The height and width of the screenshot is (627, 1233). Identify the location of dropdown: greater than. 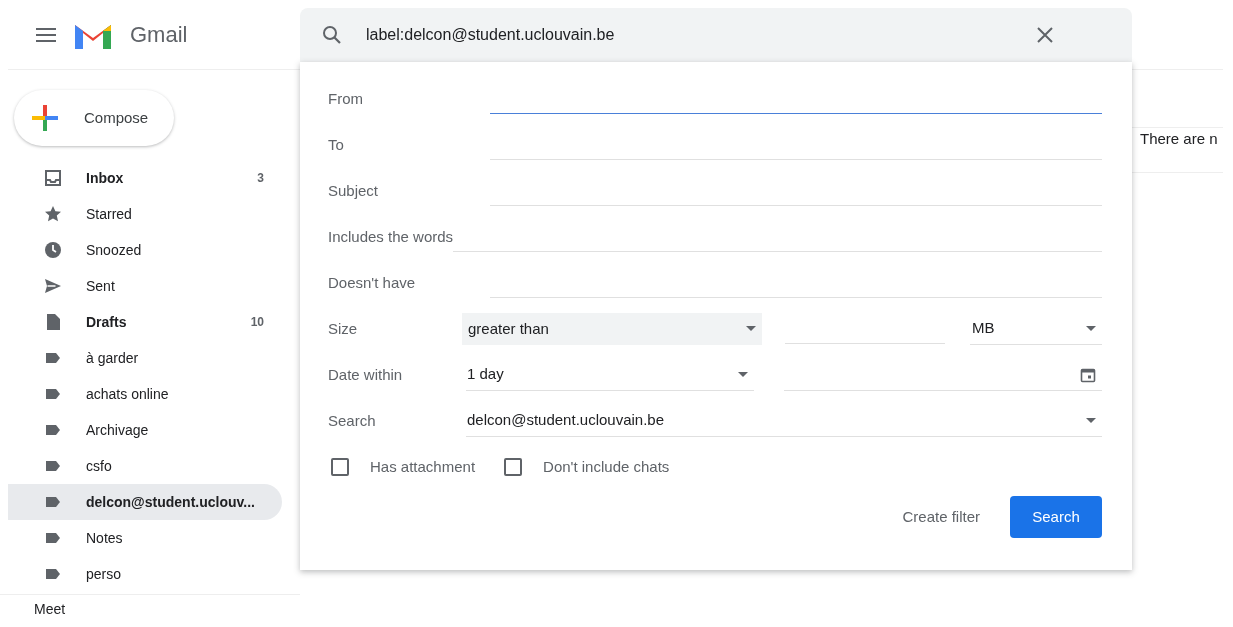
(612, 329).